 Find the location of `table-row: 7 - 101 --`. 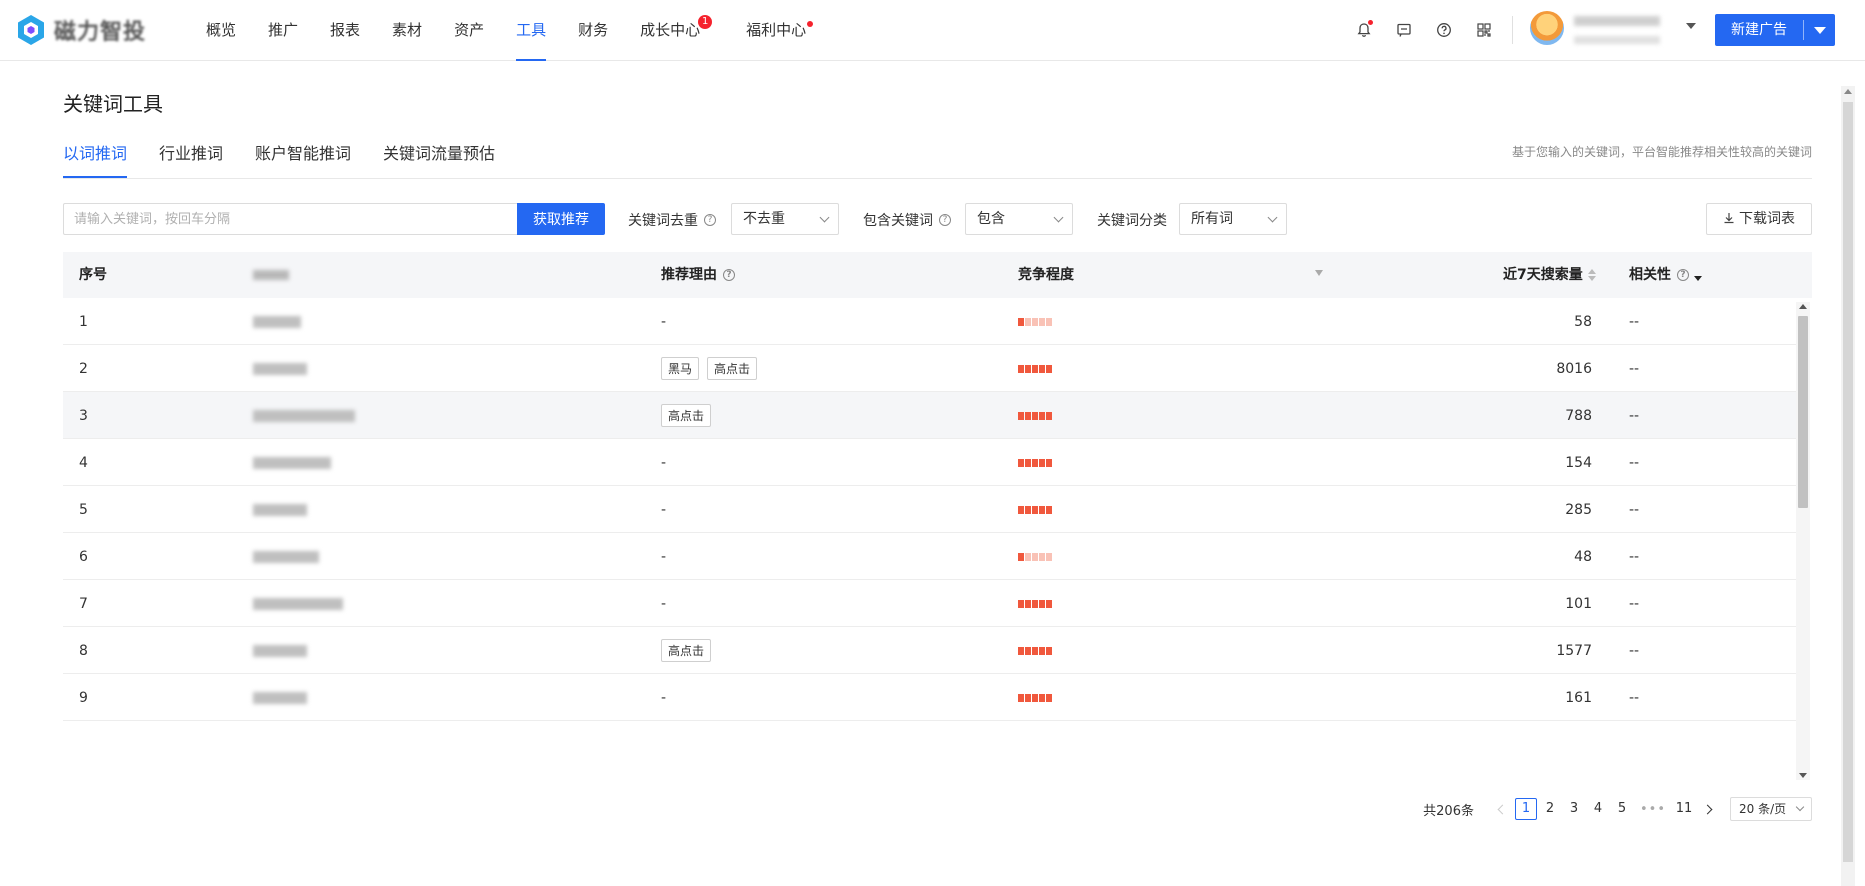

table-row: 7 - 101 -- is located at coordinates (929, 603).